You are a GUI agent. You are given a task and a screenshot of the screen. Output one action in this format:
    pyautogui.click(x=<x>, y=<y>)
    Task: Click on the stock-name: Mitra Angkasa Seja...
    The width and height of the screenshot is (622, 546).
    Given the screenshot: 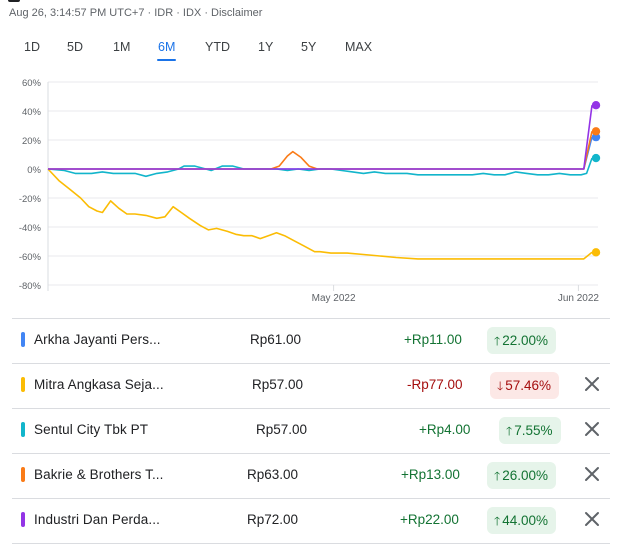 What is the action you would take?
    pyautogui.click(x=99, y=384)
    